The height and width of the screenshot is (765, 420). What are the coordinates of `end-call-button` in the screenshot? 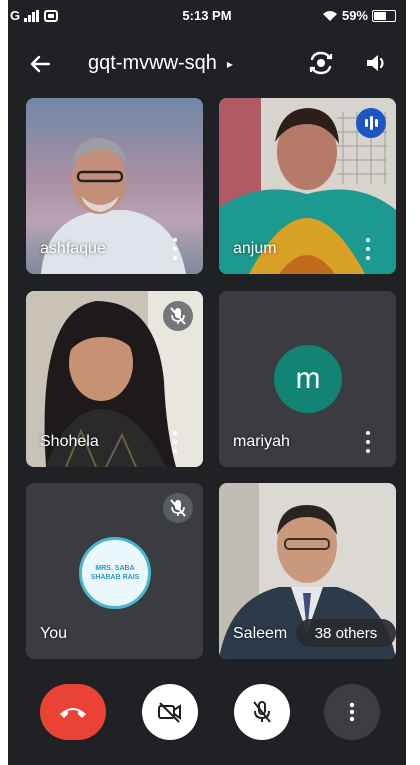 It's located at (73, 712).